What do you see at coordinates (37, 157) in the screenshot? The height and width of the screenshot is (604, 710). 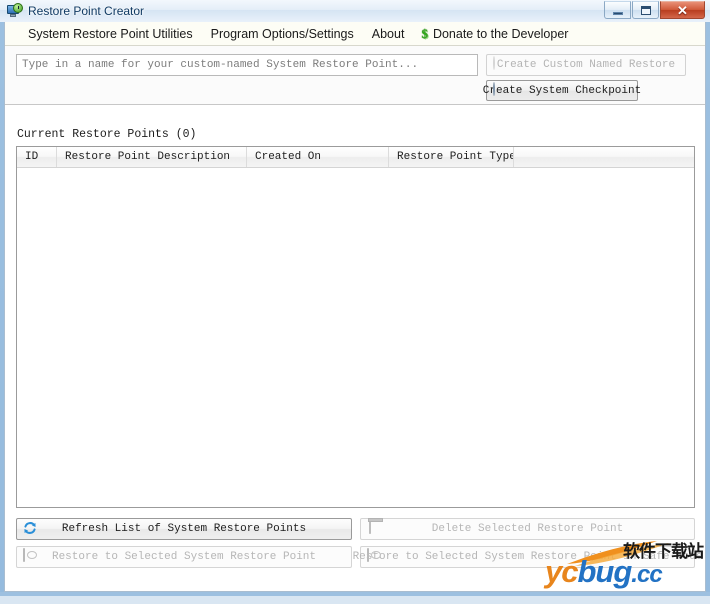 I see `column-header-id: ID` at bounding box center [37, 157].